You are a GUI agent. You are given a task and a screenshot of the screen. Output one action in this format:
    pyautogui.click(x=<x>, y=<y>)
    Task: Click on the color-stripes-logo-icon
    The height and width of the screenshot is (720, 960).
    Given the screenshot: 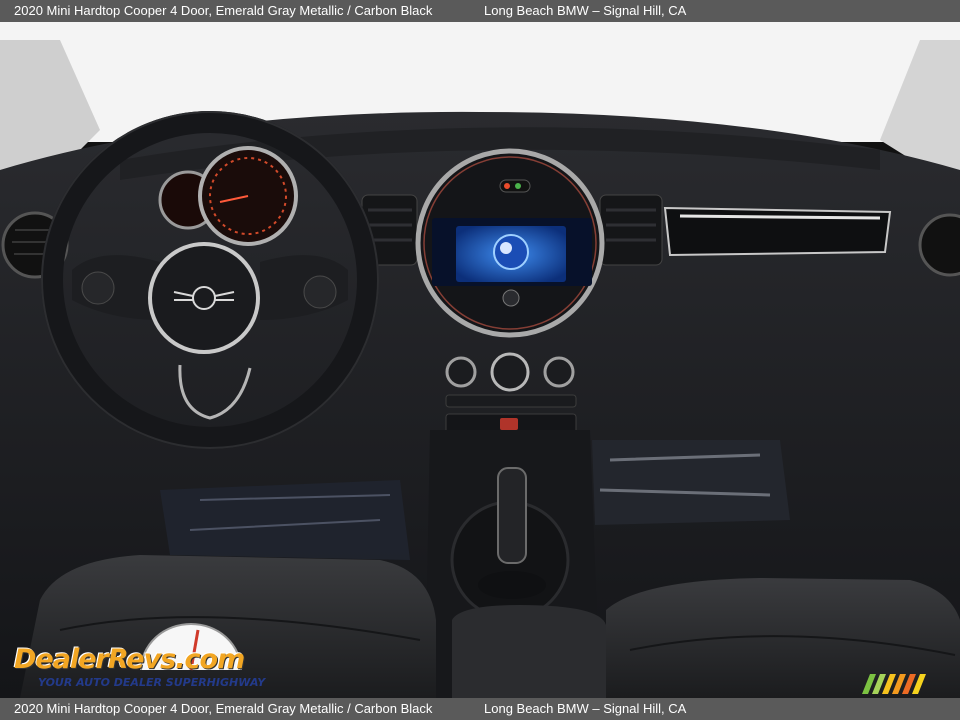 What is the action you would take?
    pyautogui.click(x=894, y=684)
    